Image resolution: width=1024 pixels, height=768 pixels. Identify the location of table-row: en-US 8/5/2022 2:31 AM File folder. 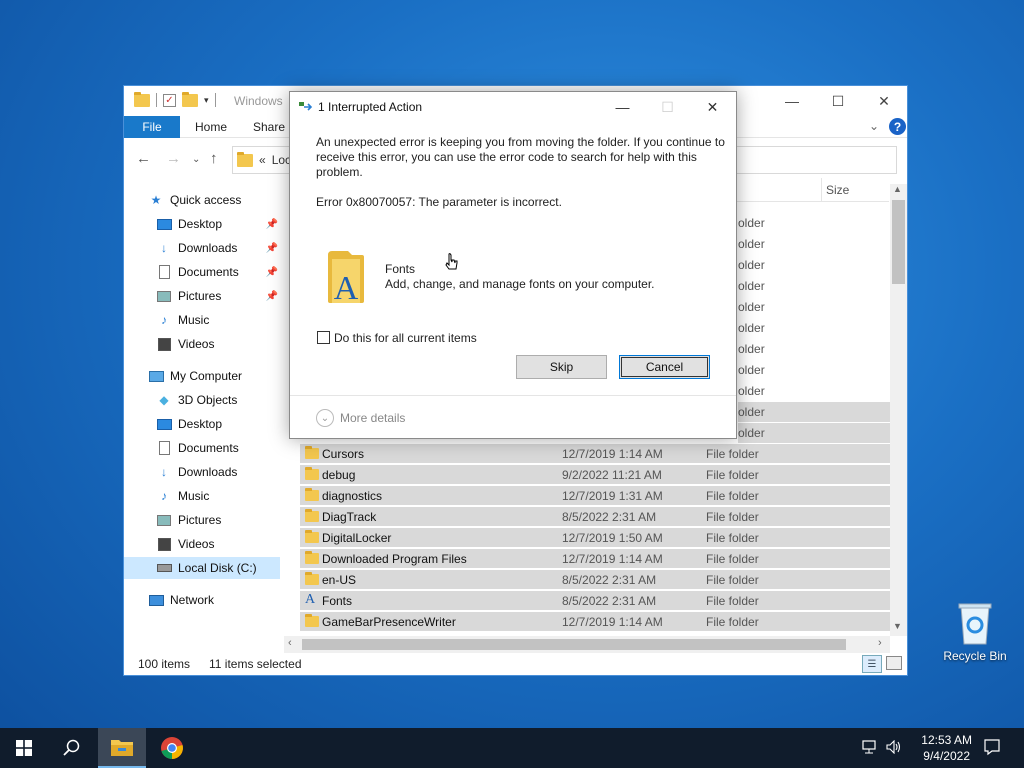
(595, 580).